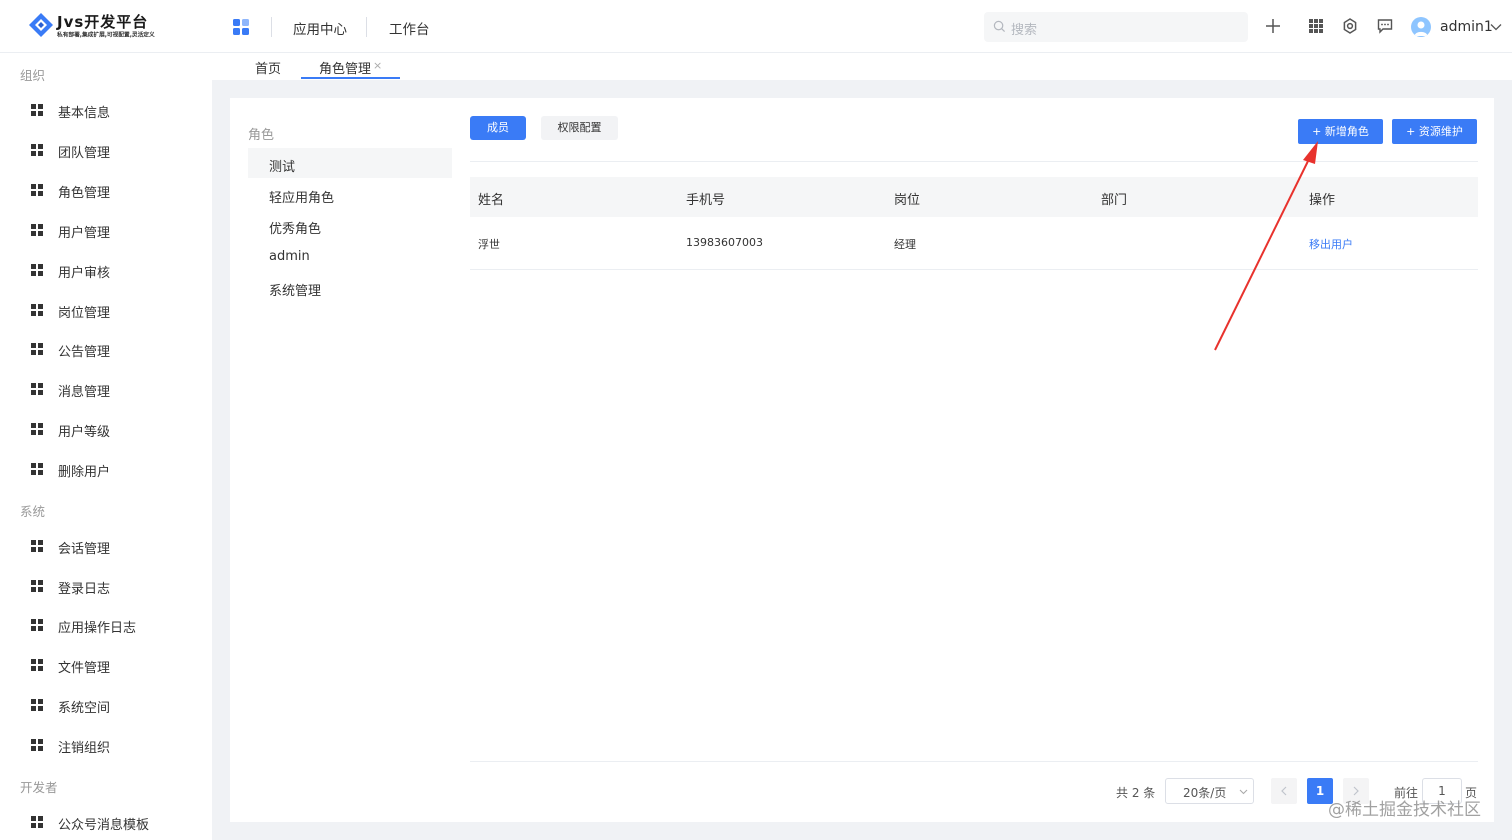  Describe the element at coordinates (1024, 30) in the screenshot. I see `search-placeholder: 搜索` at that location.